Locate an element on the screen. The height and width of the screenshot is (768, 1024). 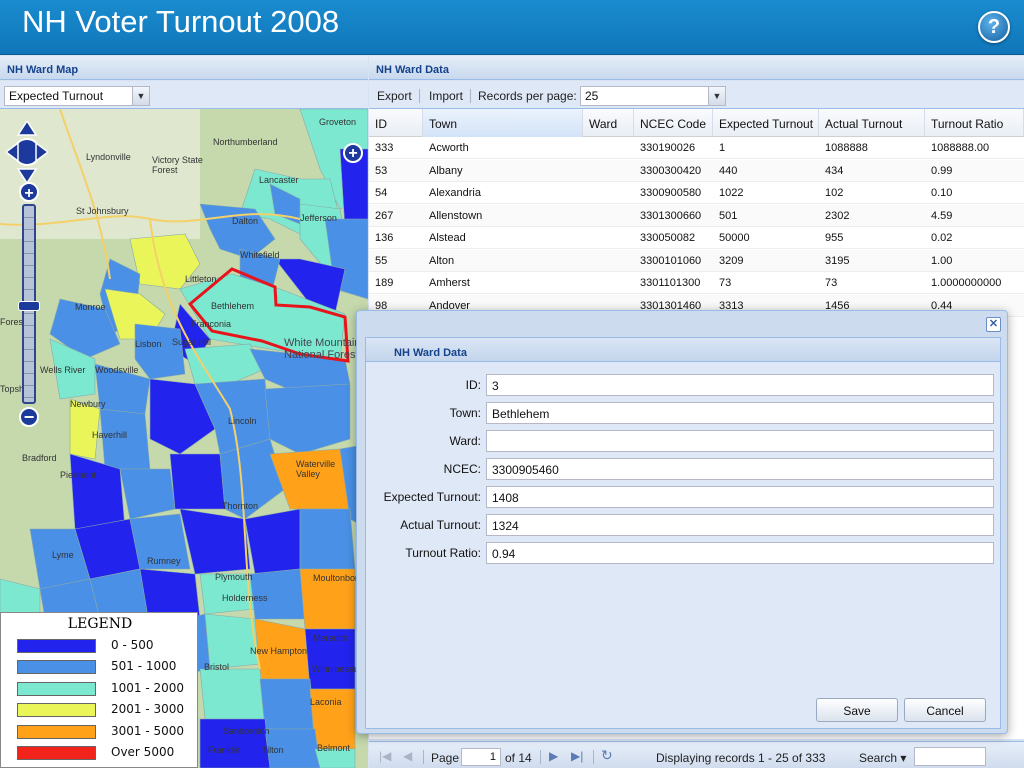
page-number-input: 1 is located at coordinates (481, 757).